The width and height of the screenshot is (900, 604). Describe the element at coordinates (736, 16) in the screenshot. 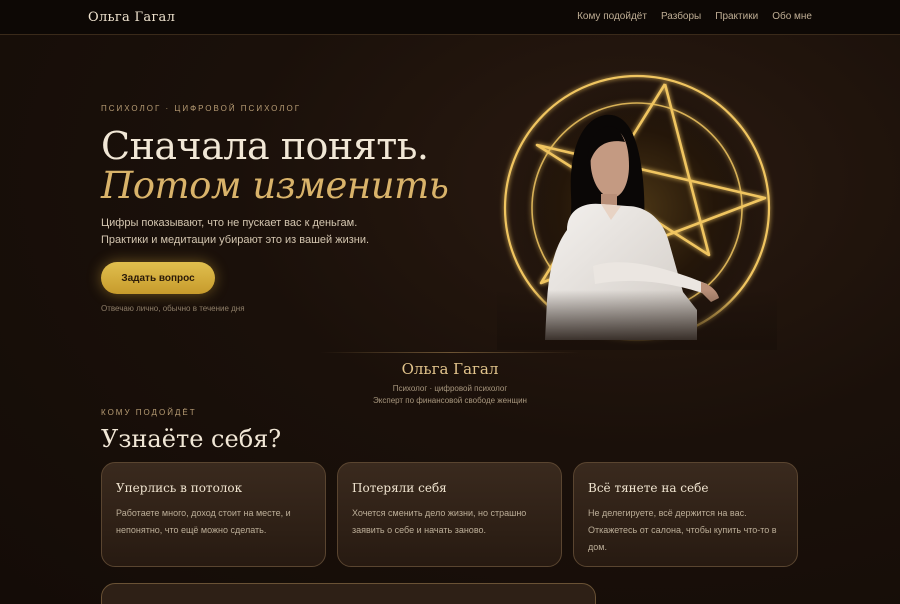

I see `nav-item-practices: Практики` at that location.